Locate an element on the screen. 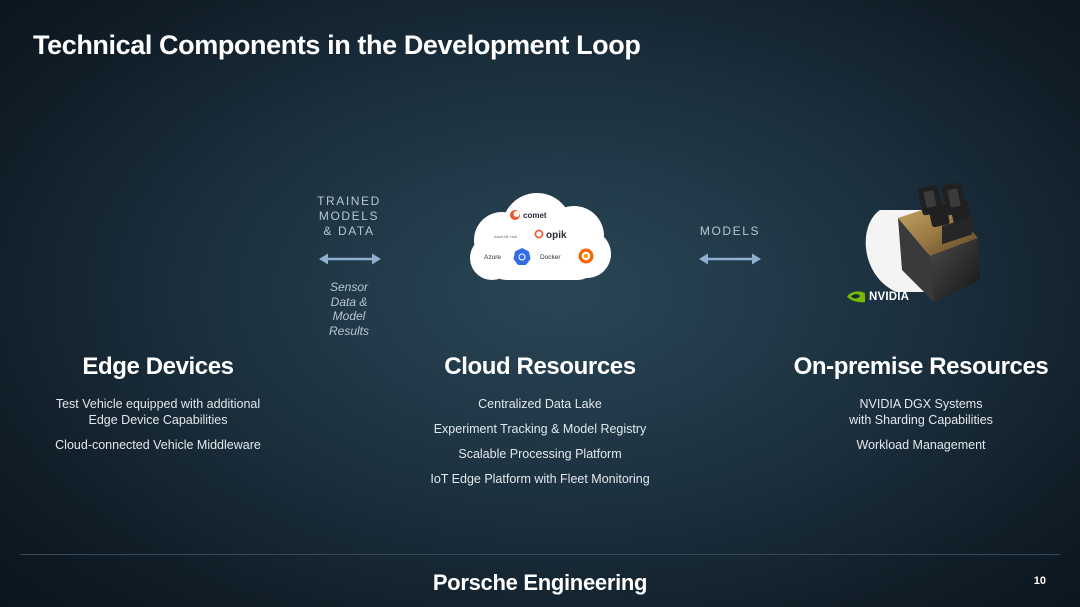 Image resolution: width=1080 pixels, height=607 pixels. label-line: Results is located at coordinates (348, 330).